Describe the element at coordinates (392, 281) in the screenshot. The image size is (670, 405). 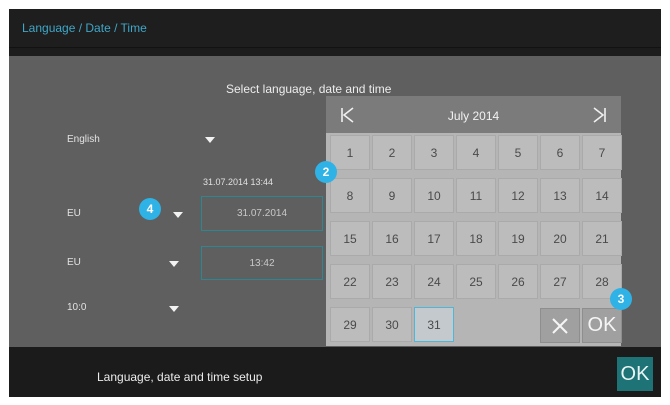
I see `calendar-day: 23` at that location.